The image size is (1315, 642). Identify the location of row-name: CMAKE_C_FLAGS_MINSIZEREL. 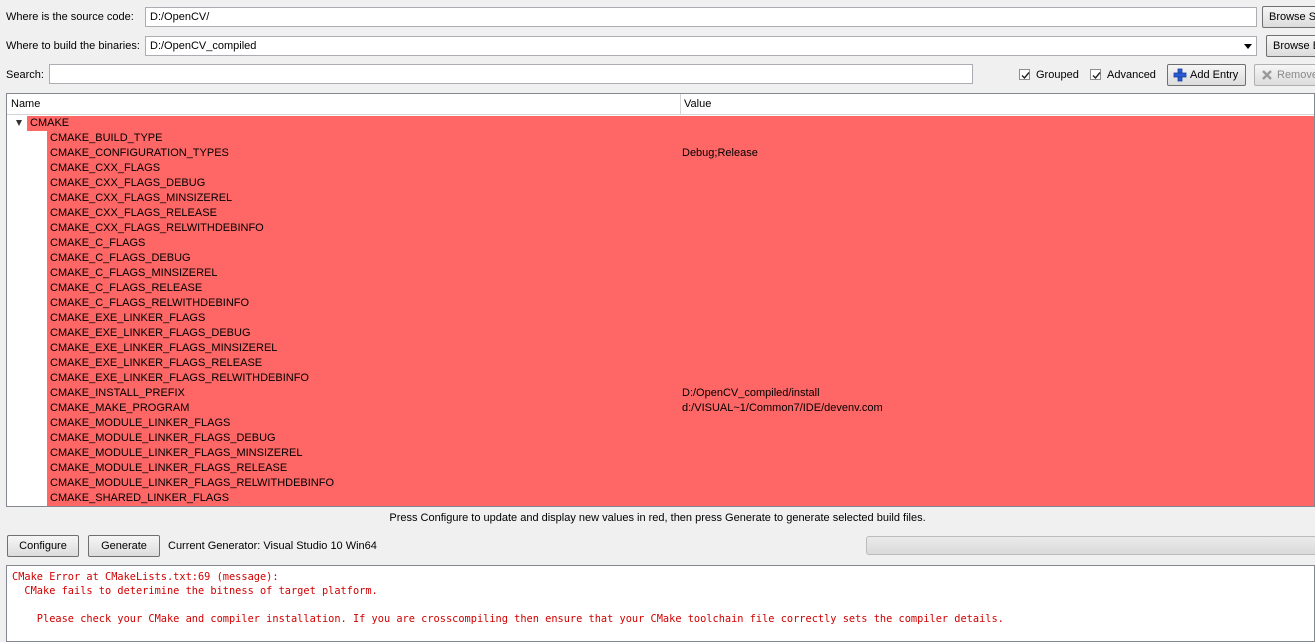
(134, 273).